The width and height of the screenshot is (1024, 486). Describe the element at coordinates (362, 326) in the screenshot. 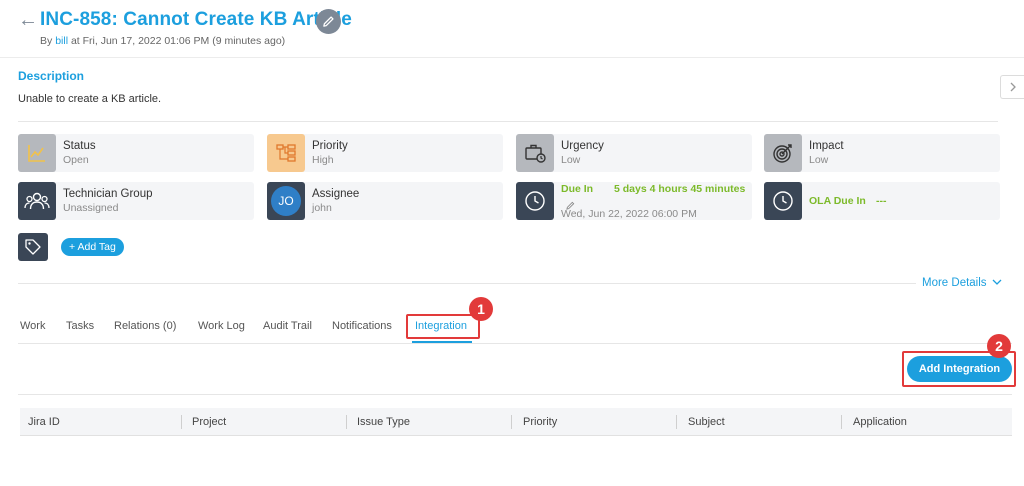

I see `tab-notifications: Notifications` at that location.